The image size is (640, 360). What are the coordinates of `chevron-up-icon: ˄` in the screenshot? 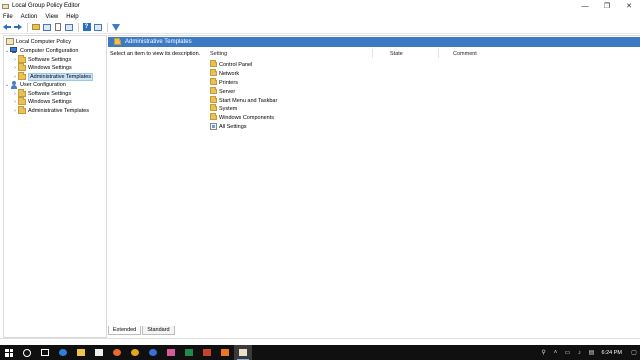 It's located at (556, 352).